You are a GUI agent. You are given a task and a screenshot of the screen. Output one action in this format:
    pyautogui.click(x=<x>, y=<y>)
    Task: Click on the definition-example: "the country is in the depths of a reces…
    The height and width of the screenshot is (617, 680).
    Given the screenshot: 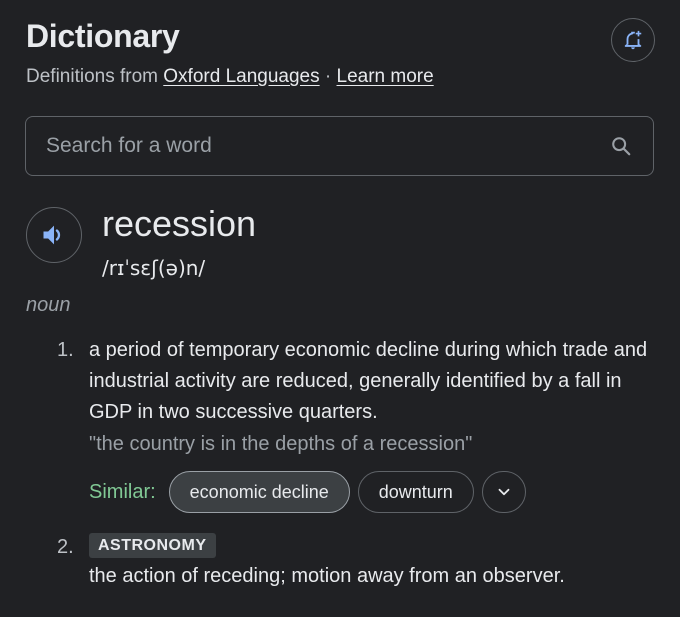 What is the action you would take?
    pyautogui.click(x=281, y=444)
    